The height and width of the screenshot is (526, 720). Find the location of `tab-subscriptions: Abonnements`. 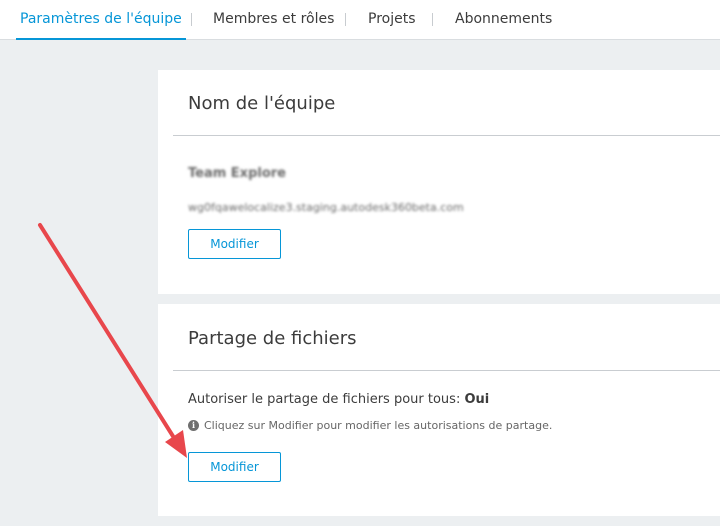

tab-subscriptions: Abonnements is located at coordinates (503, 19).